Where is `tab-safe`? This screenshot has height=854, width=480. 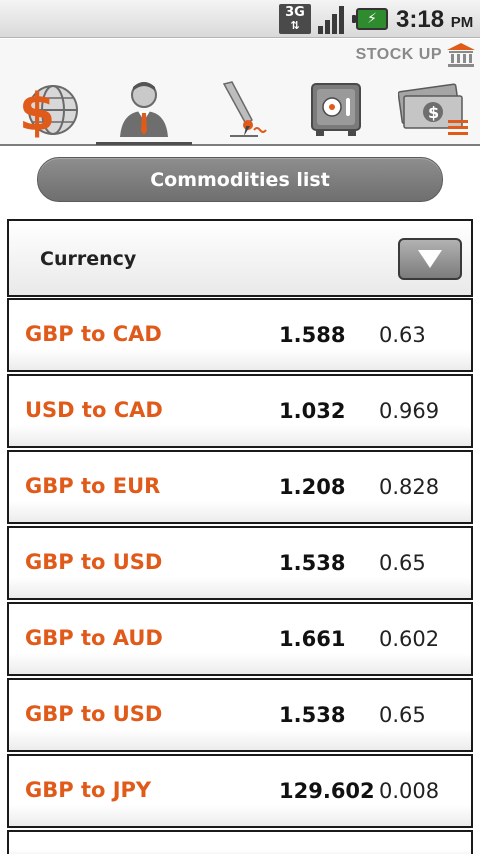
tab-safe is located at coordinates (336, 110).